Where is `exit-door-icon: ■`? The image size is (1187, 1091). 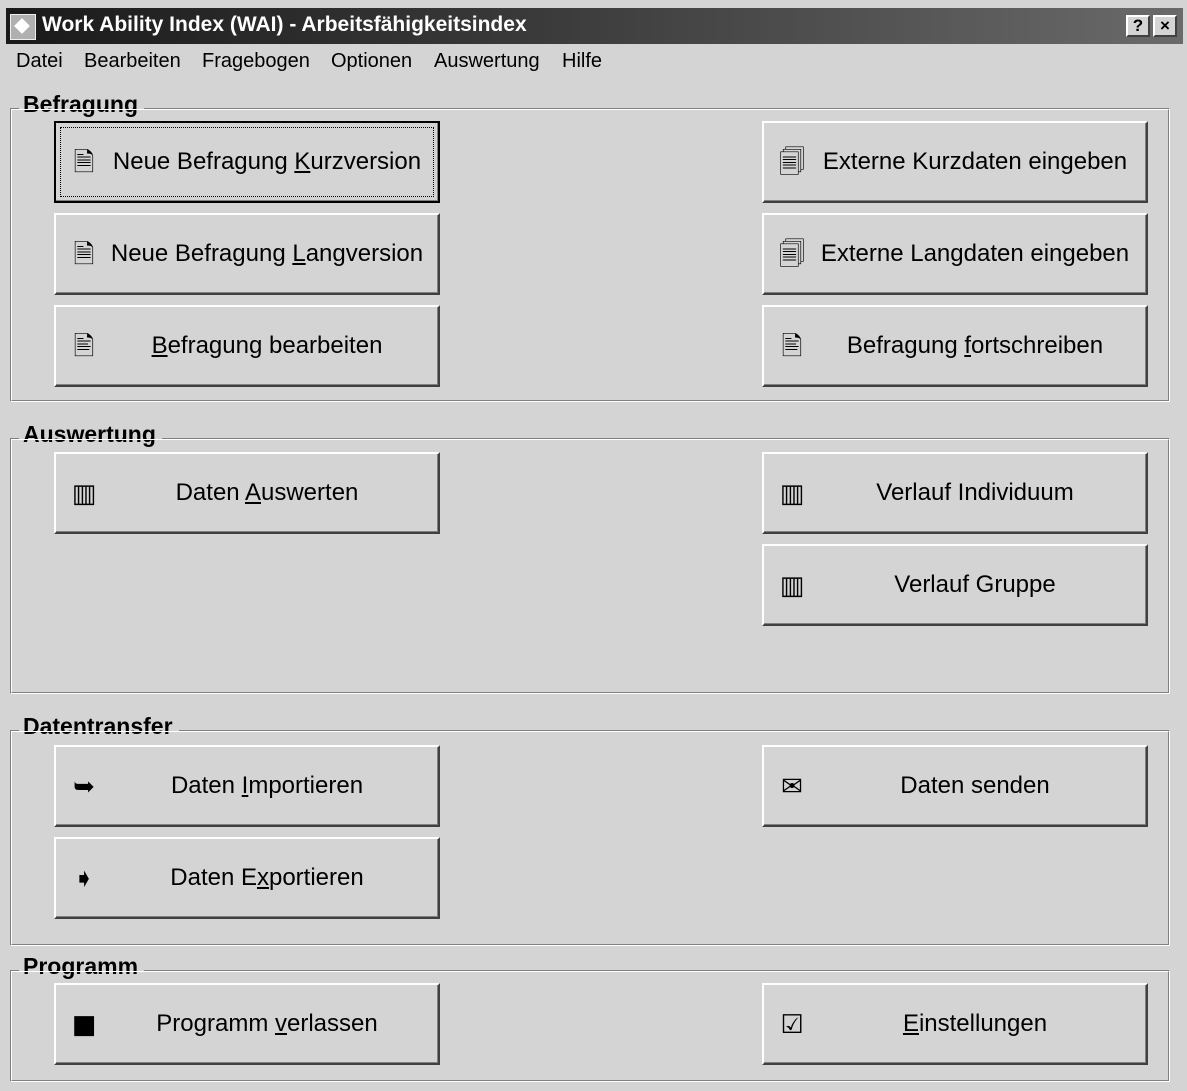 exit-door-icon: ■ is located at coordinates (84, 1025).